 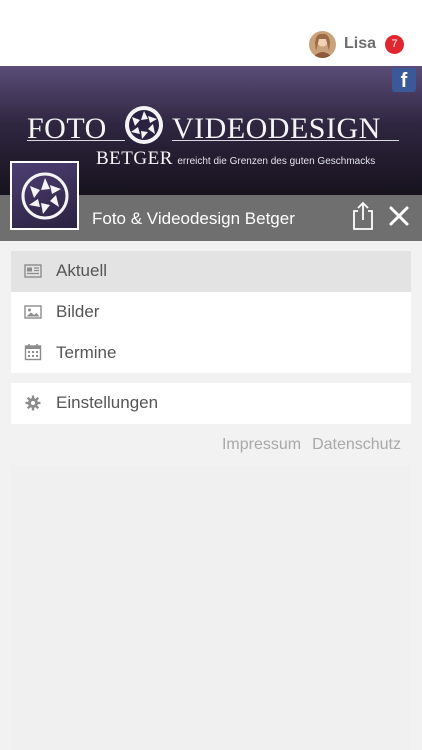 What do you see at coordinates (82, 271) in the screenshot?
I see `menu-item-label: Aktuell` at bounding box center [82, 271].